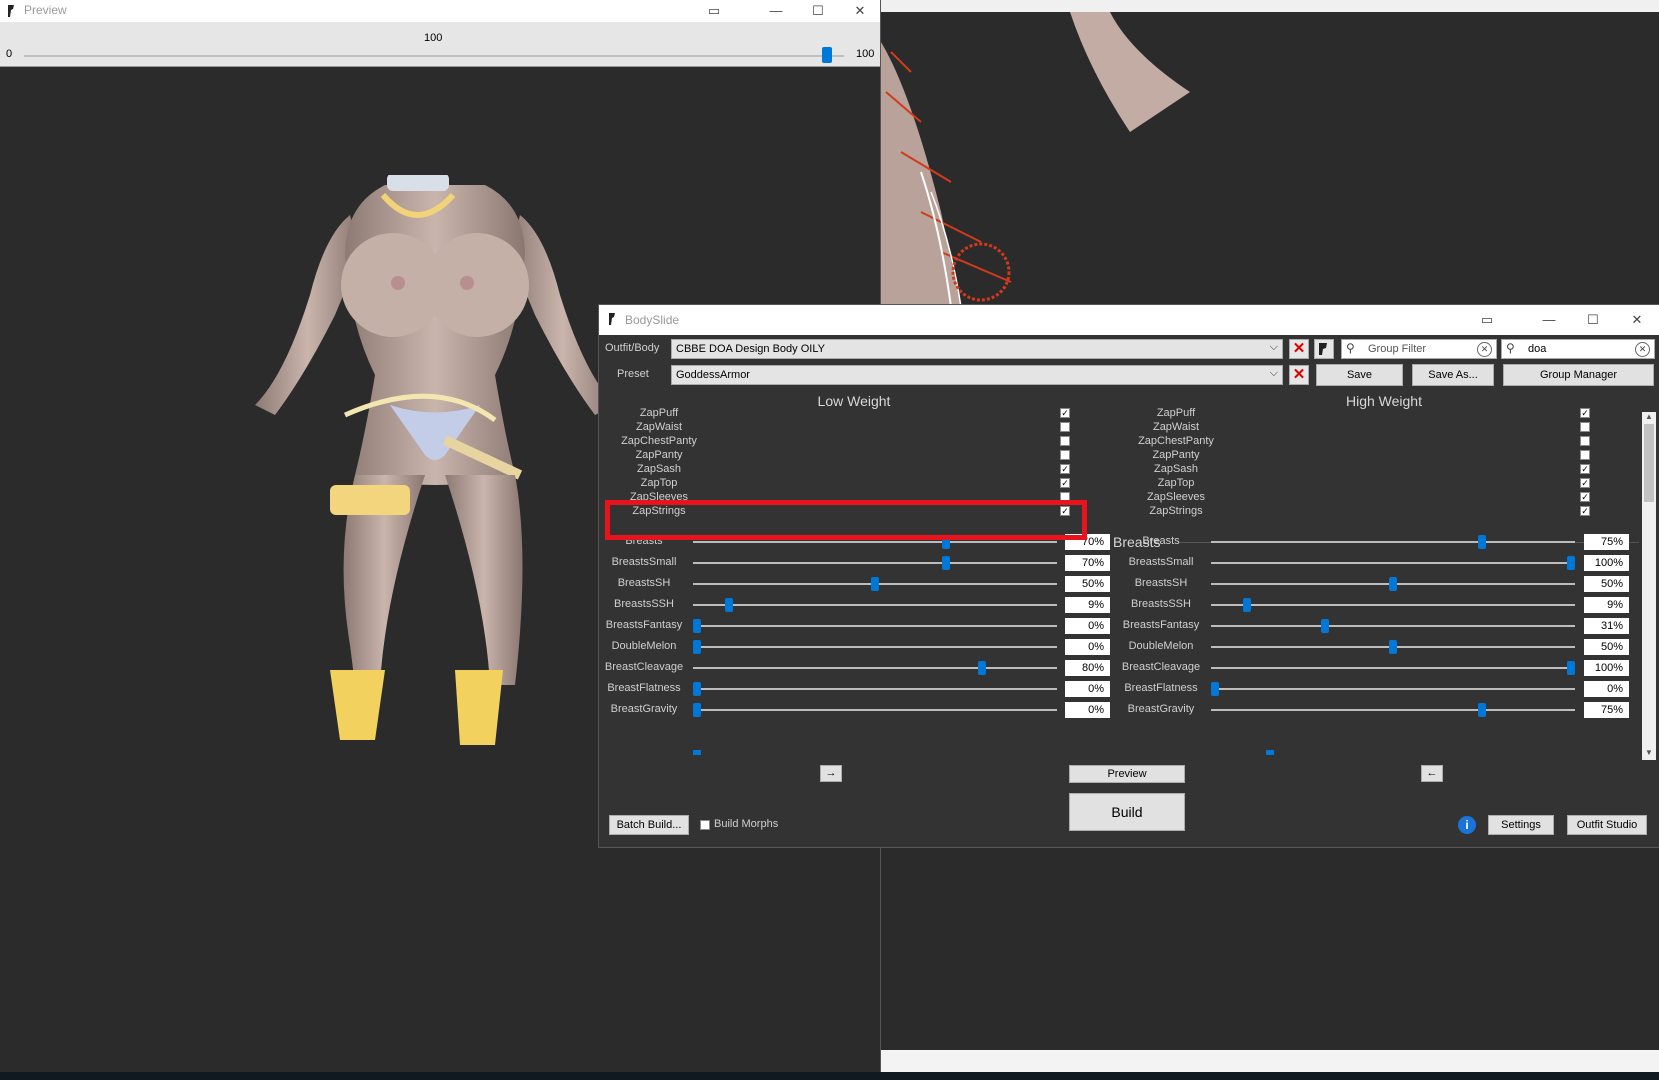 Image resolution: width=1659 pixels, height=1080 pixels. Describe the element at coordinates (1649, 463) in the screenshot. I see `scrollbar-thumb` at that location.